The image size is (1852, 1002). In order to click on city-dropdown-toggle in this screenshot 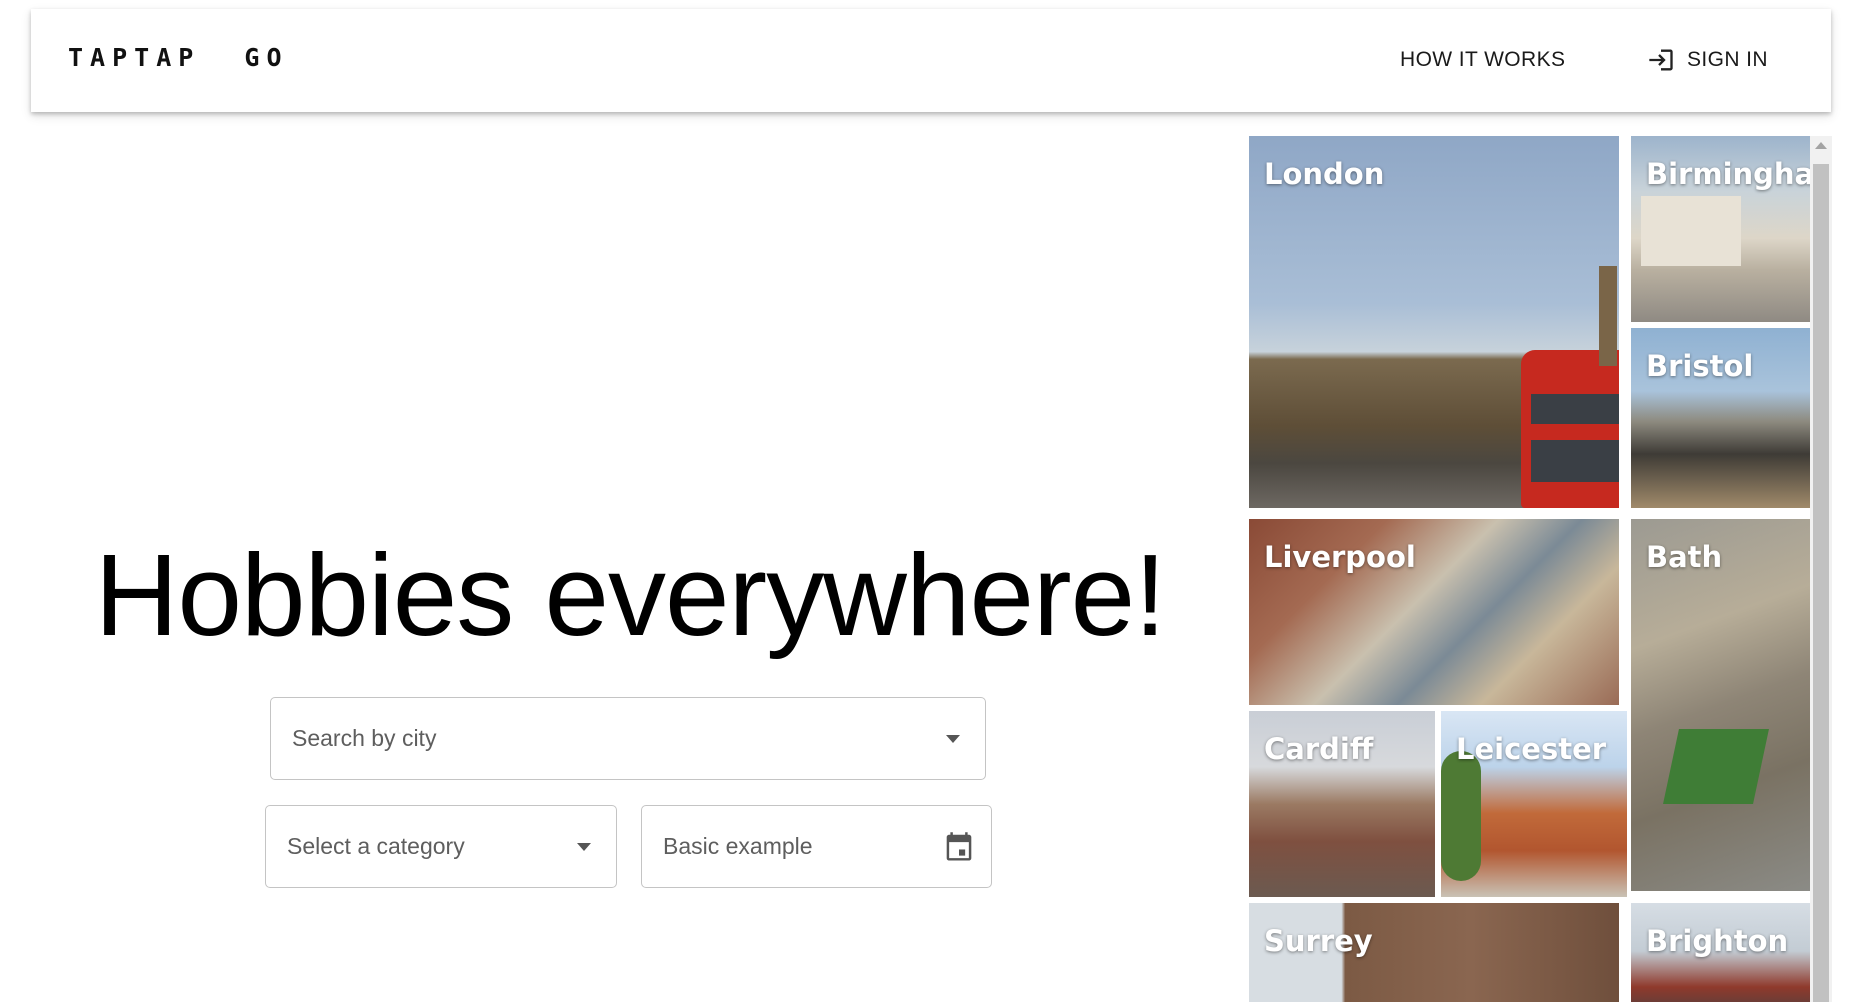, I will do `click(953, 738)`.